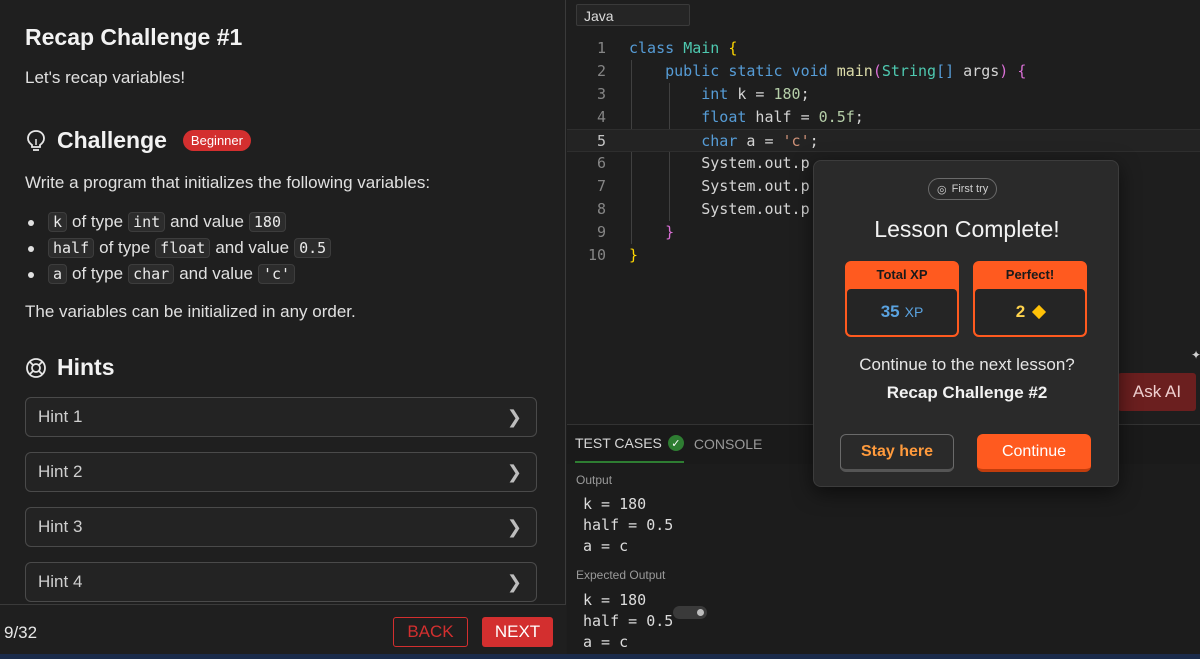 This screenshot has height=659, width=1200. Describe the element at coordinates (134, 37) in the screenshot. I see `lesson-title: Recap Challenge #1` at that location.